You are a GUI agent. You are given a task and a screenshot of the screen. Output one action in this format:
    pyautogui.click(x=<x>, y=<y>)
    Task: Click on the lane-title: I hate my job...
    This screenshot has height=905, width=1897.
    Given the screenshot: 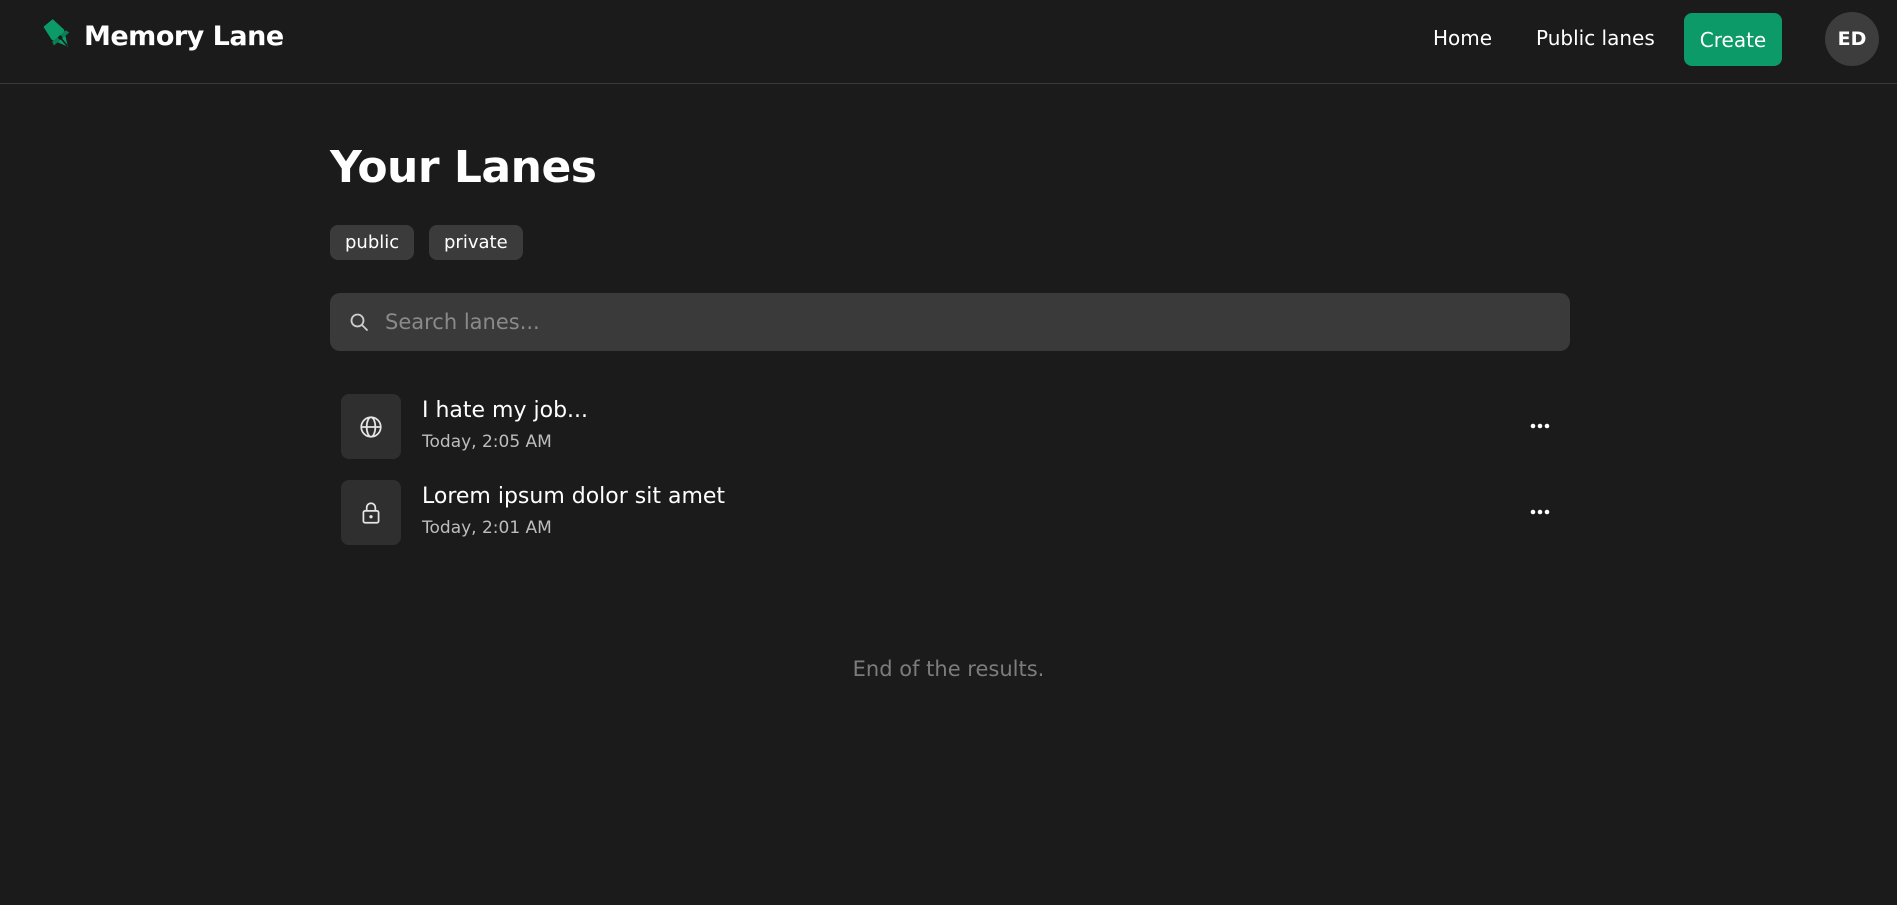 What is the action you would take?
    pyautogui.click(x=505, y=410)
    